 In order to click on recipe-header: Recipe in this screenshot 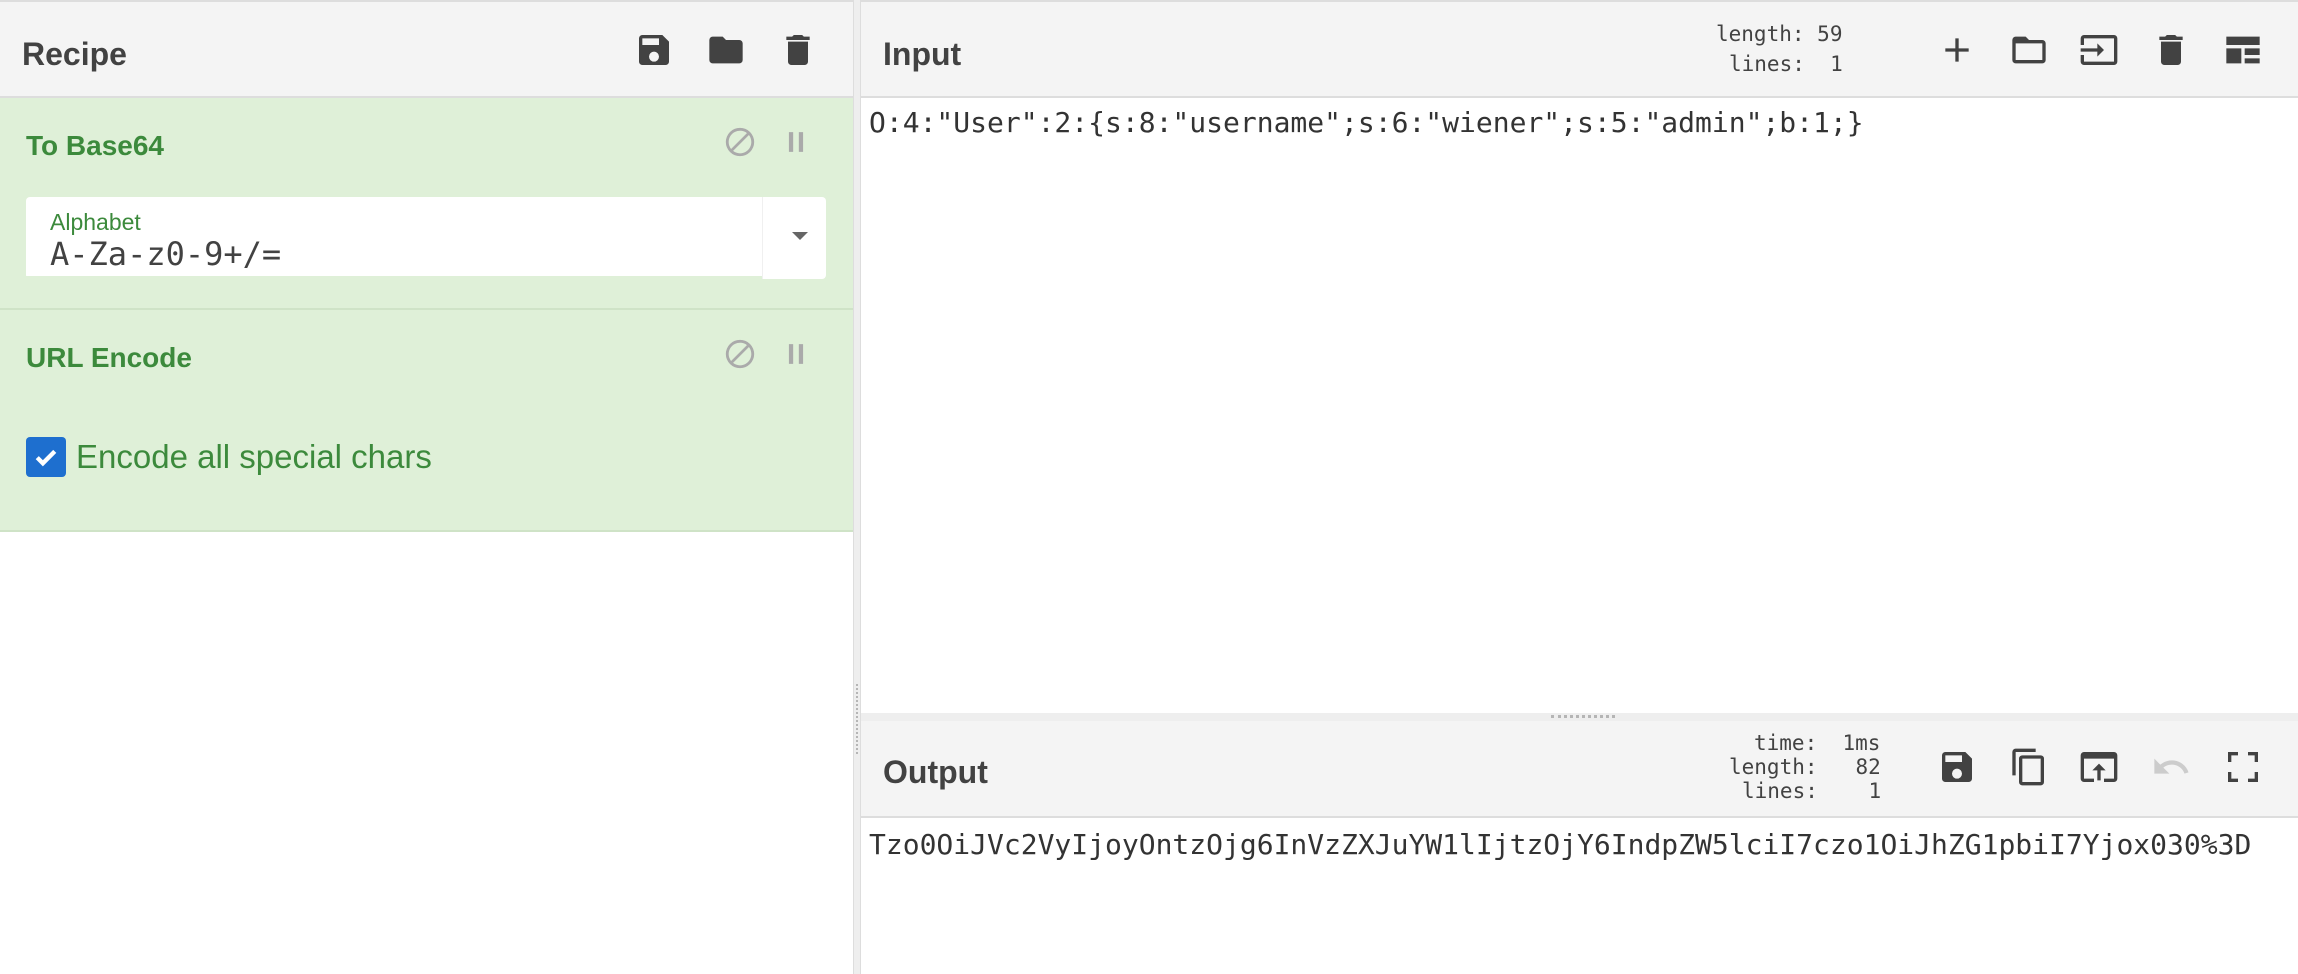, I will do `click(426, 49)`.